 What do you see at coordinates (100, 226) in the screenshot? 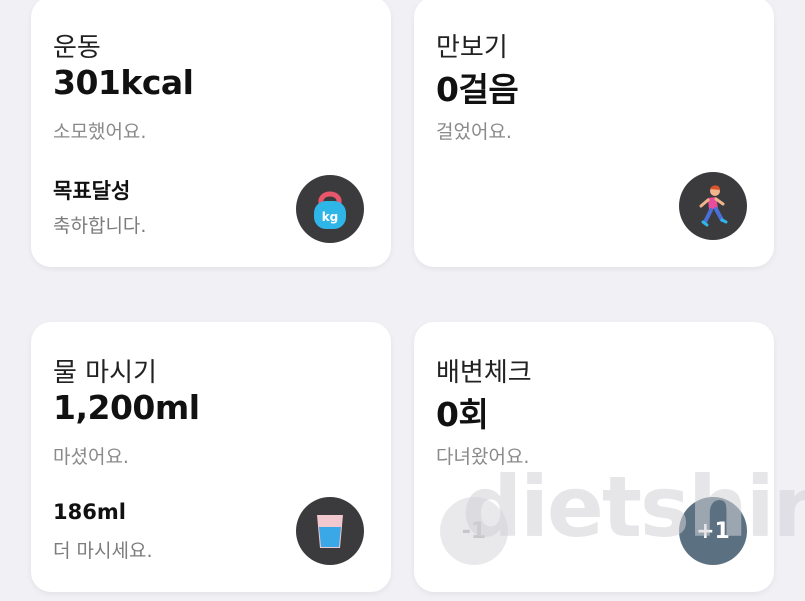
I see `goal-substatus: 축하합니다.` at bounding box center [100, 226].